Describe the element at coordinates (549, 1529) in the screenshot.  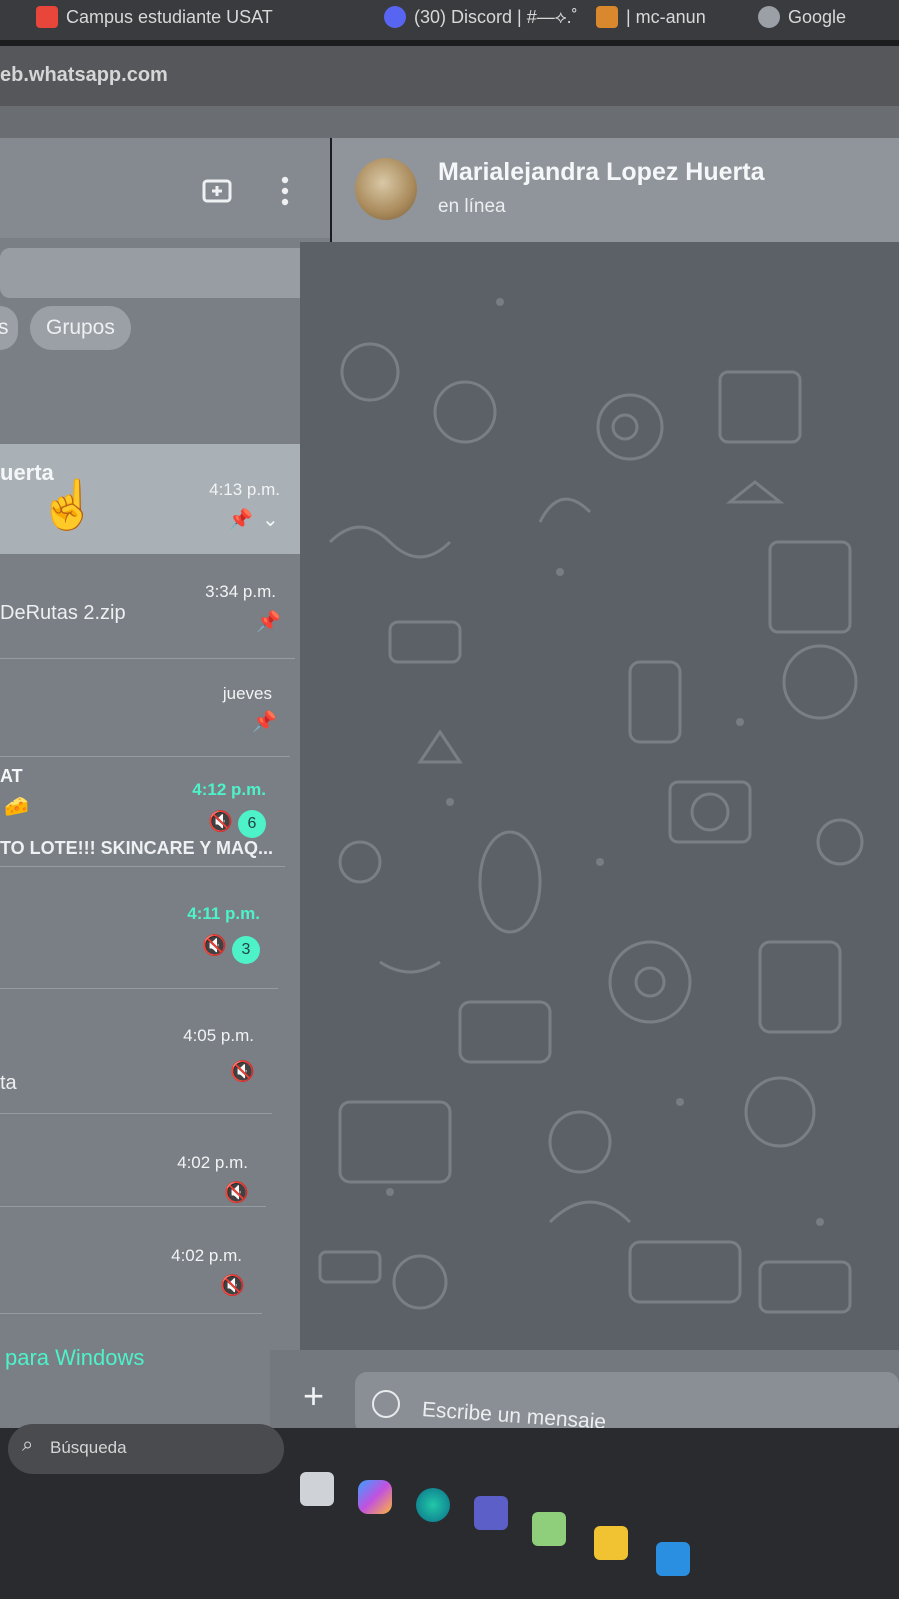
I see `notepad-icon` at that location.